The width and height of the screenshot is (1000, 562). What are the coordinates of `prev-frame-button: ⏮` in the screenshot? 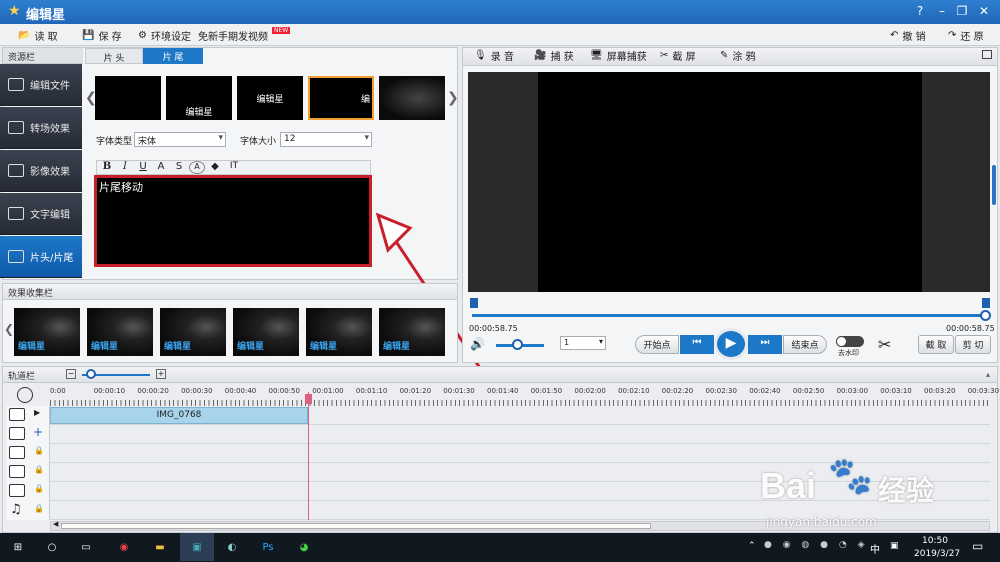 It's located at (697, 344).